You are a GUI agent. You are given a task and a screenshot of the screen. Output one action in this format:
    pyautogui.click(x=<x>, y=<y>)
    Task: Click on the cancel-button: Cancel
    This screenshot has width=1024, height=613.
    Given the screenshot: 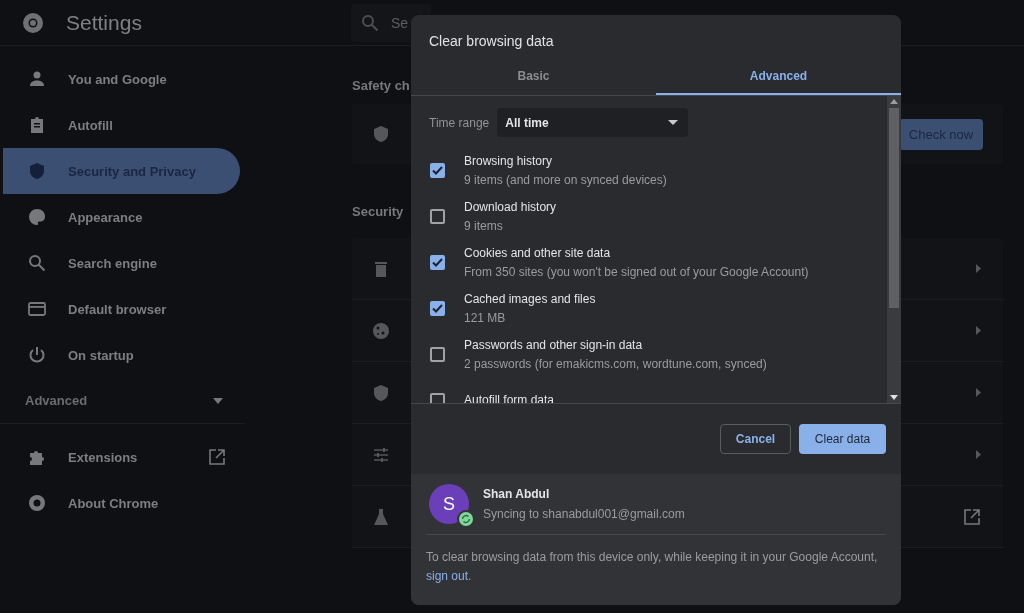 What is the action you would take?
    pyautogui.click(x=755, y=439)
    